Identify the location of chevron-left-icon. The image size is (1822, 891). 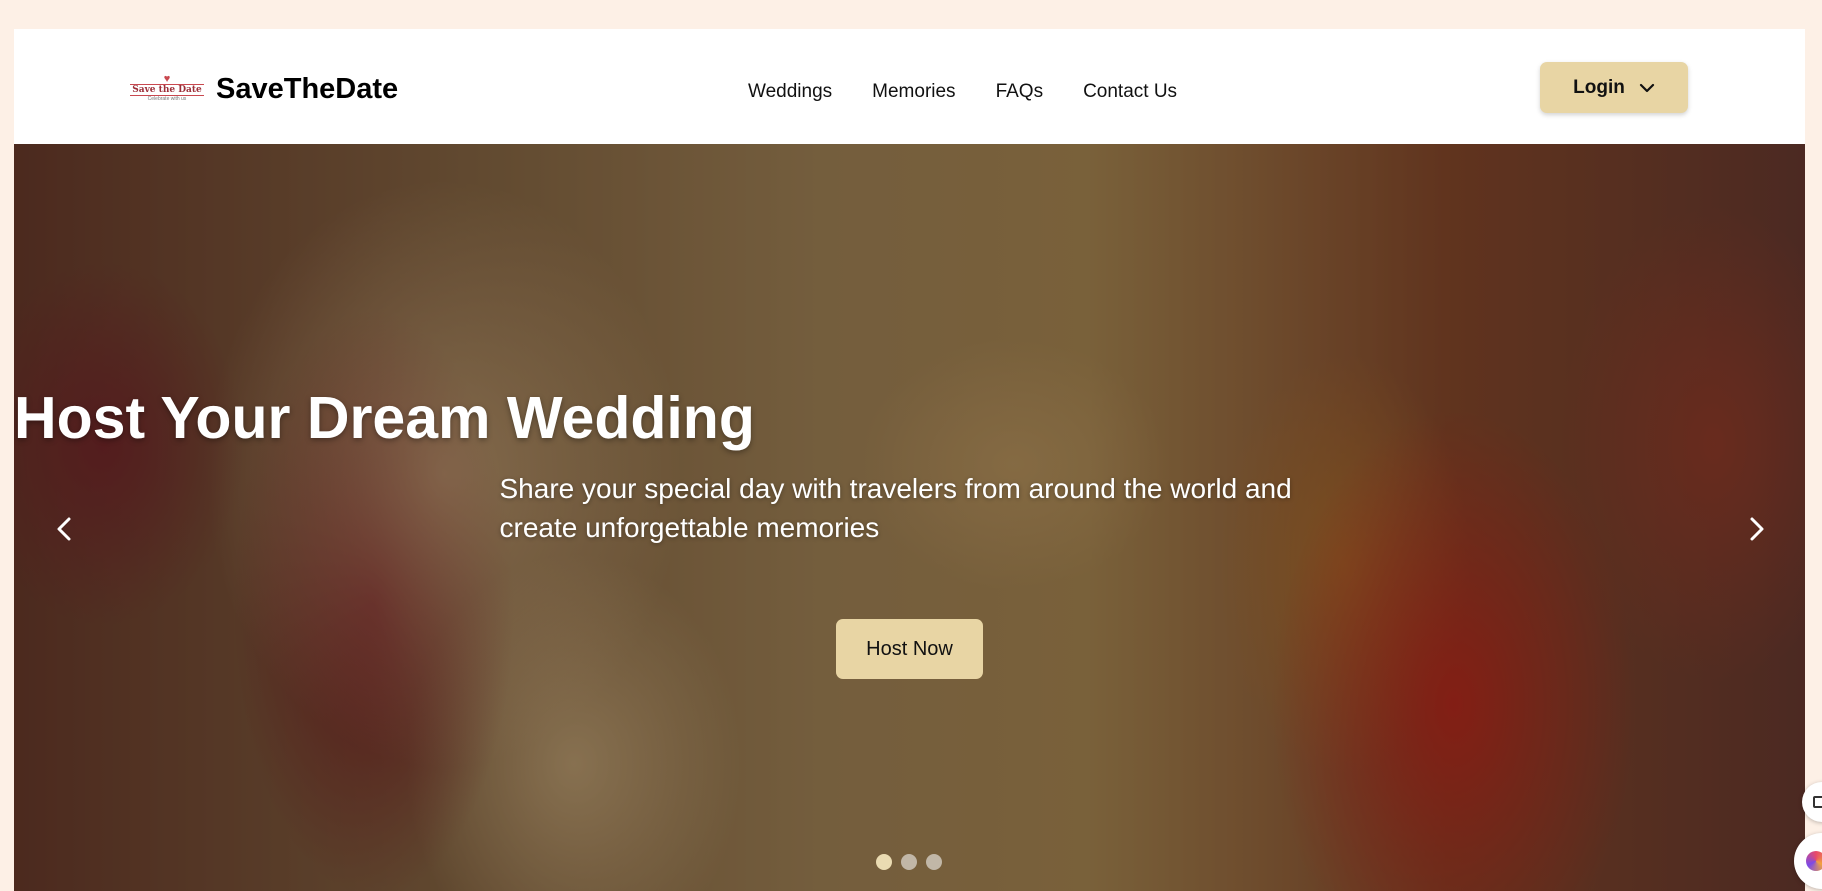
(64, 529).